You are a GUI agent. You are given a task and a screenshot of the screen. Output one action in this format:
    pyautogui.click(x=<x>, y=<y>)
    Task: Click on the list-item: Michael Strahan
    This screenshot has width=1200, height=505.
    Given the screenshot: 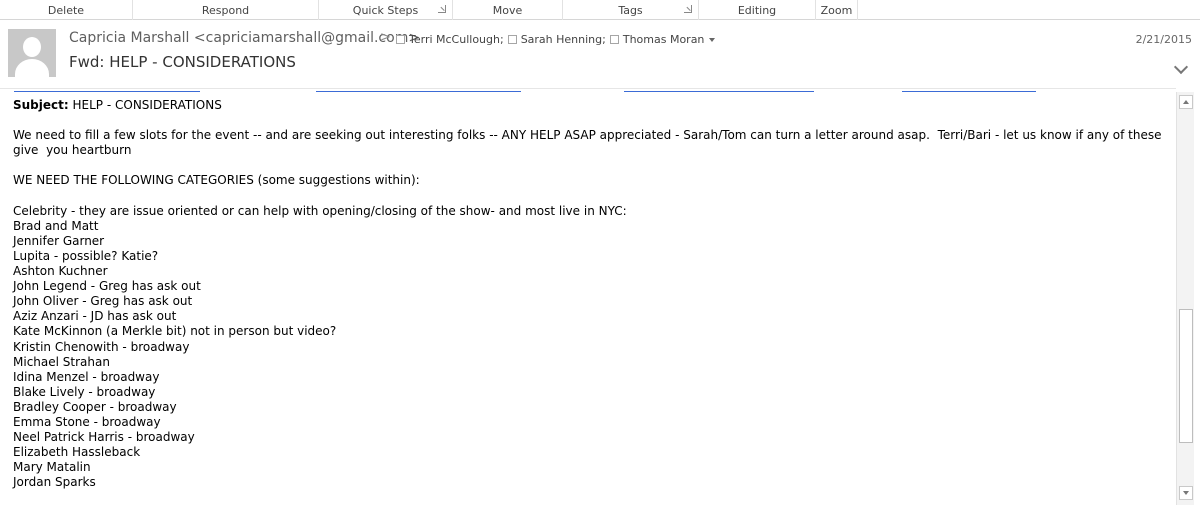 What is the action you would take?
    pyautogui.click(x=61, y=361)
    